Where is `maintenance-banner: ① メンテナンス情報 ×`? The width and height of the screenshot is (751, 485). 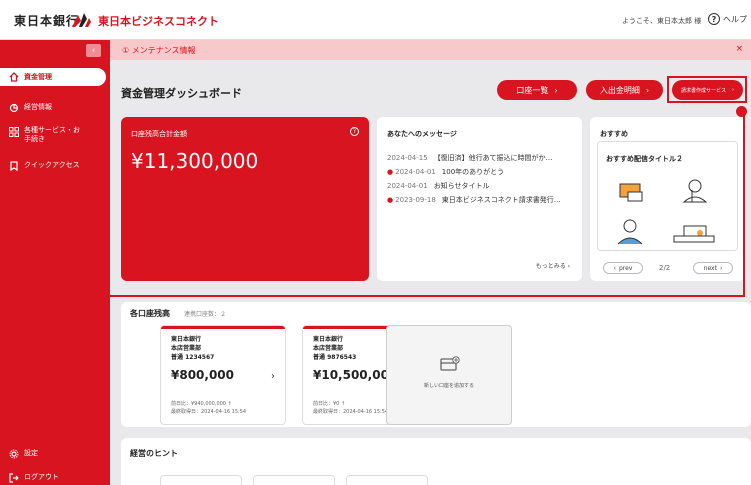
maintenance-banner: ① メンテナンス情報 × is located at coordinates (430, 50).